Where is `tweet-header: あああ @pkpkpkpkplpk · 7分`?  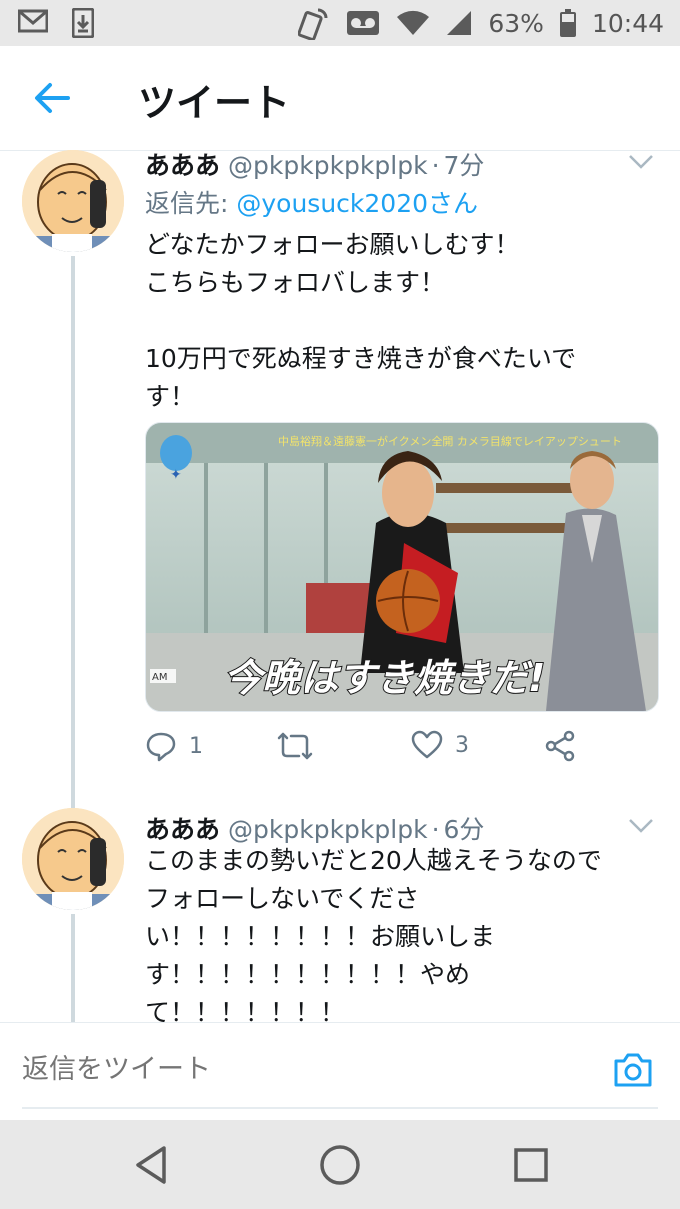 tweet-header: あああ @pkpkpkpkplpk · 7分 is located at coordinates (314, 164).